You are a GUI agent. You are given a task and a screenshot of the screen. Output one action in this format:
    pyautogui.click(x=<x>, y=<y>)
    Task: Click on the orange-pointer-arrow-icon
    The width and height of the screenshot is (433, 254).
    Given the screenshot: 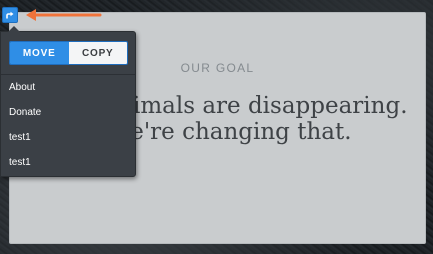 What is the action you would take?
    pyautogui.click(x=64, y=17)
    